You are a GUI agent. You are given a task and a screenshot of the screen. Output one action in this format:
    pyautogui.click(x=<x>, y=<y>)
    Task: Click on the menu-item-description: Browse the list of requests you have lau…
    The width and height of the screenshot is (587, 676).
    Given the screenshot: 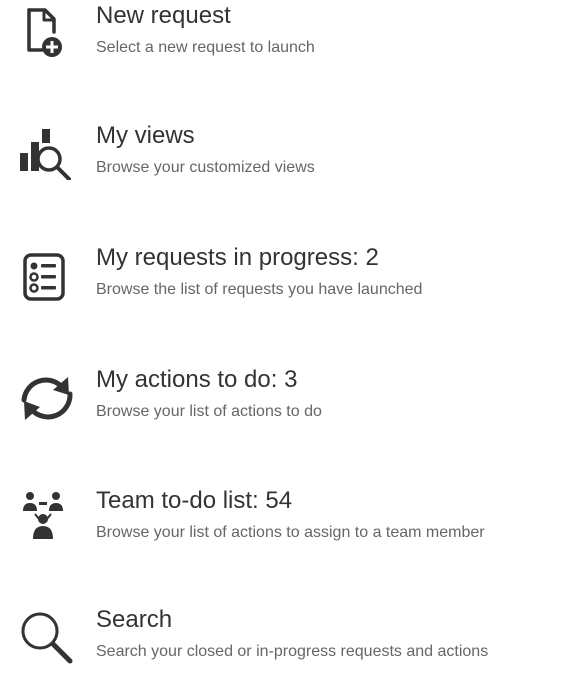 What is the action you would take?
    pyautogui.click(x=259, y=289)
    